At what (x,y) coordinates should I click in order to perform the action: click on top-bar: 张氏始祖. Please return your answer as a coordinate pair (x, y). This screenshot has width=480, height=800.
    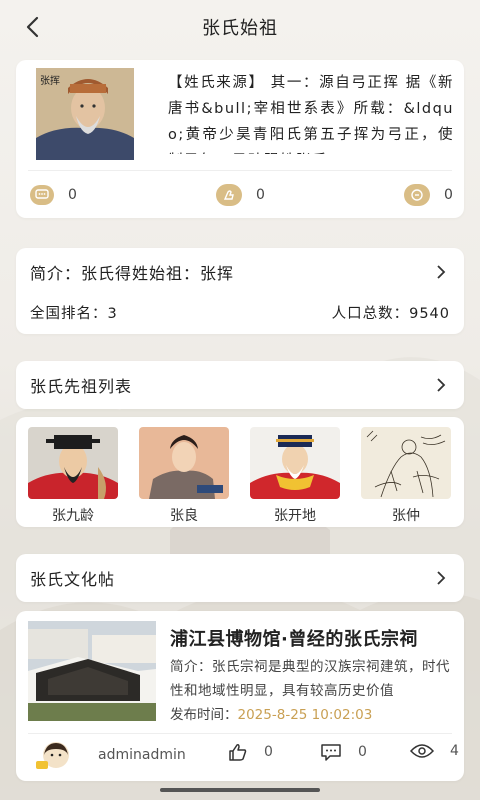
    Looking at the image, I should click on (240, 28).